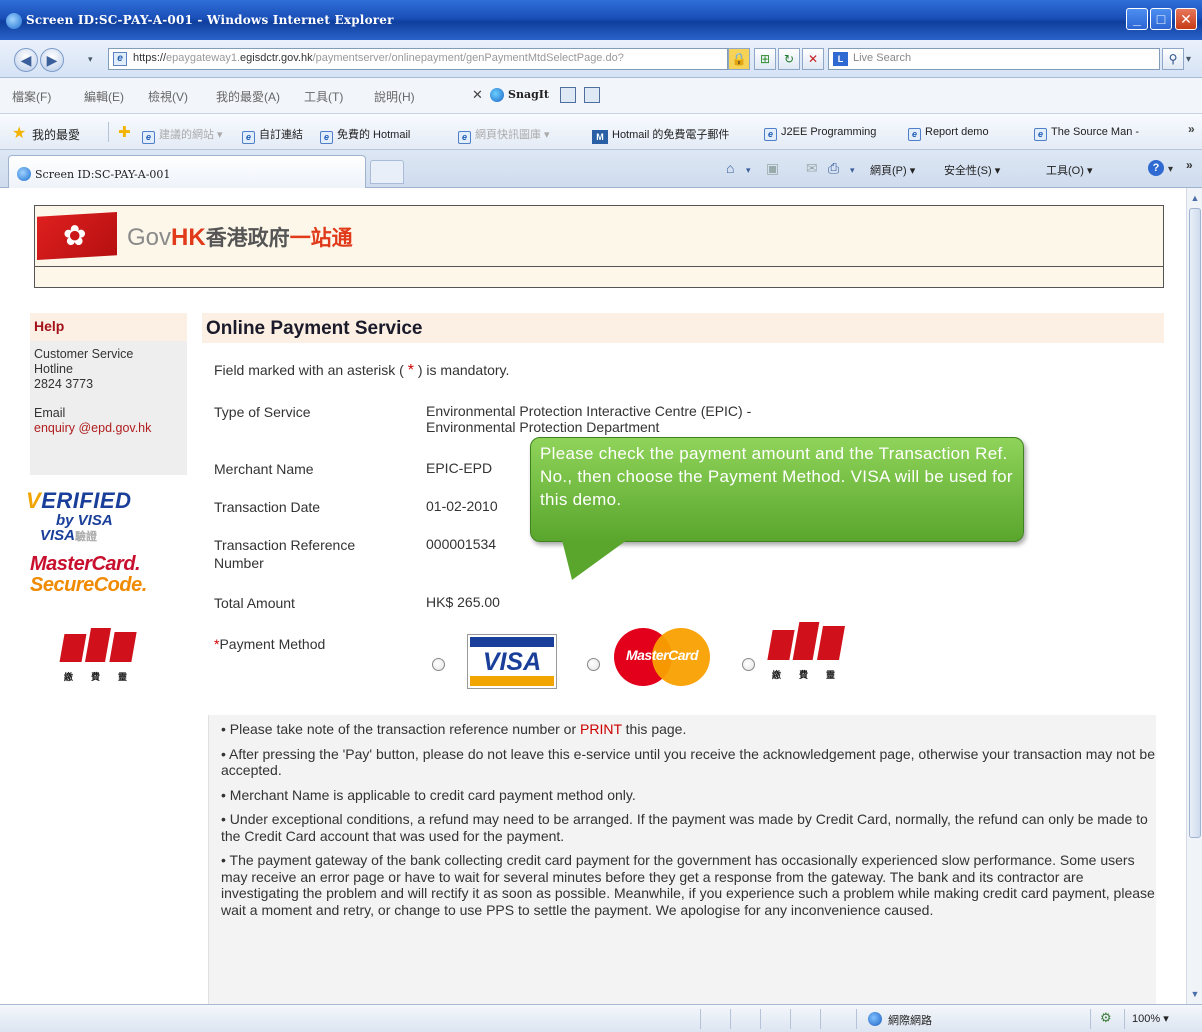 The width and height of the screenshot is (1202, 1032). Describe the element at coordinates (1195, 523) in the screenshot. I see `scroll-thumb` at that location.